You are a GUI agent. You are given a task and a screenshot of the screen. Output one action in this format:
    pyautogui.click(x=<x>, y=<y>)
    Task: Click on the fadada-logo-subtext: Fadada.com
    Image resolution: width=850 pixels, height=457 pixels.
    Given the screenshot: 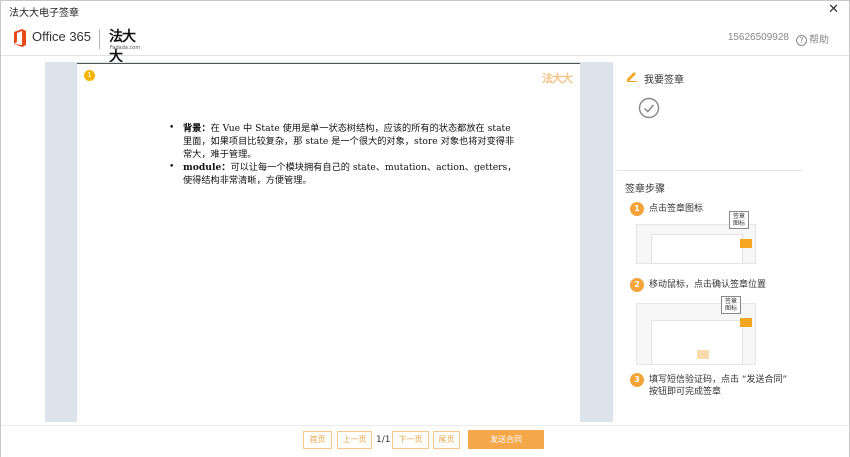 What is the action you would take?
    pyautogui.click(x=125, y=48)
    